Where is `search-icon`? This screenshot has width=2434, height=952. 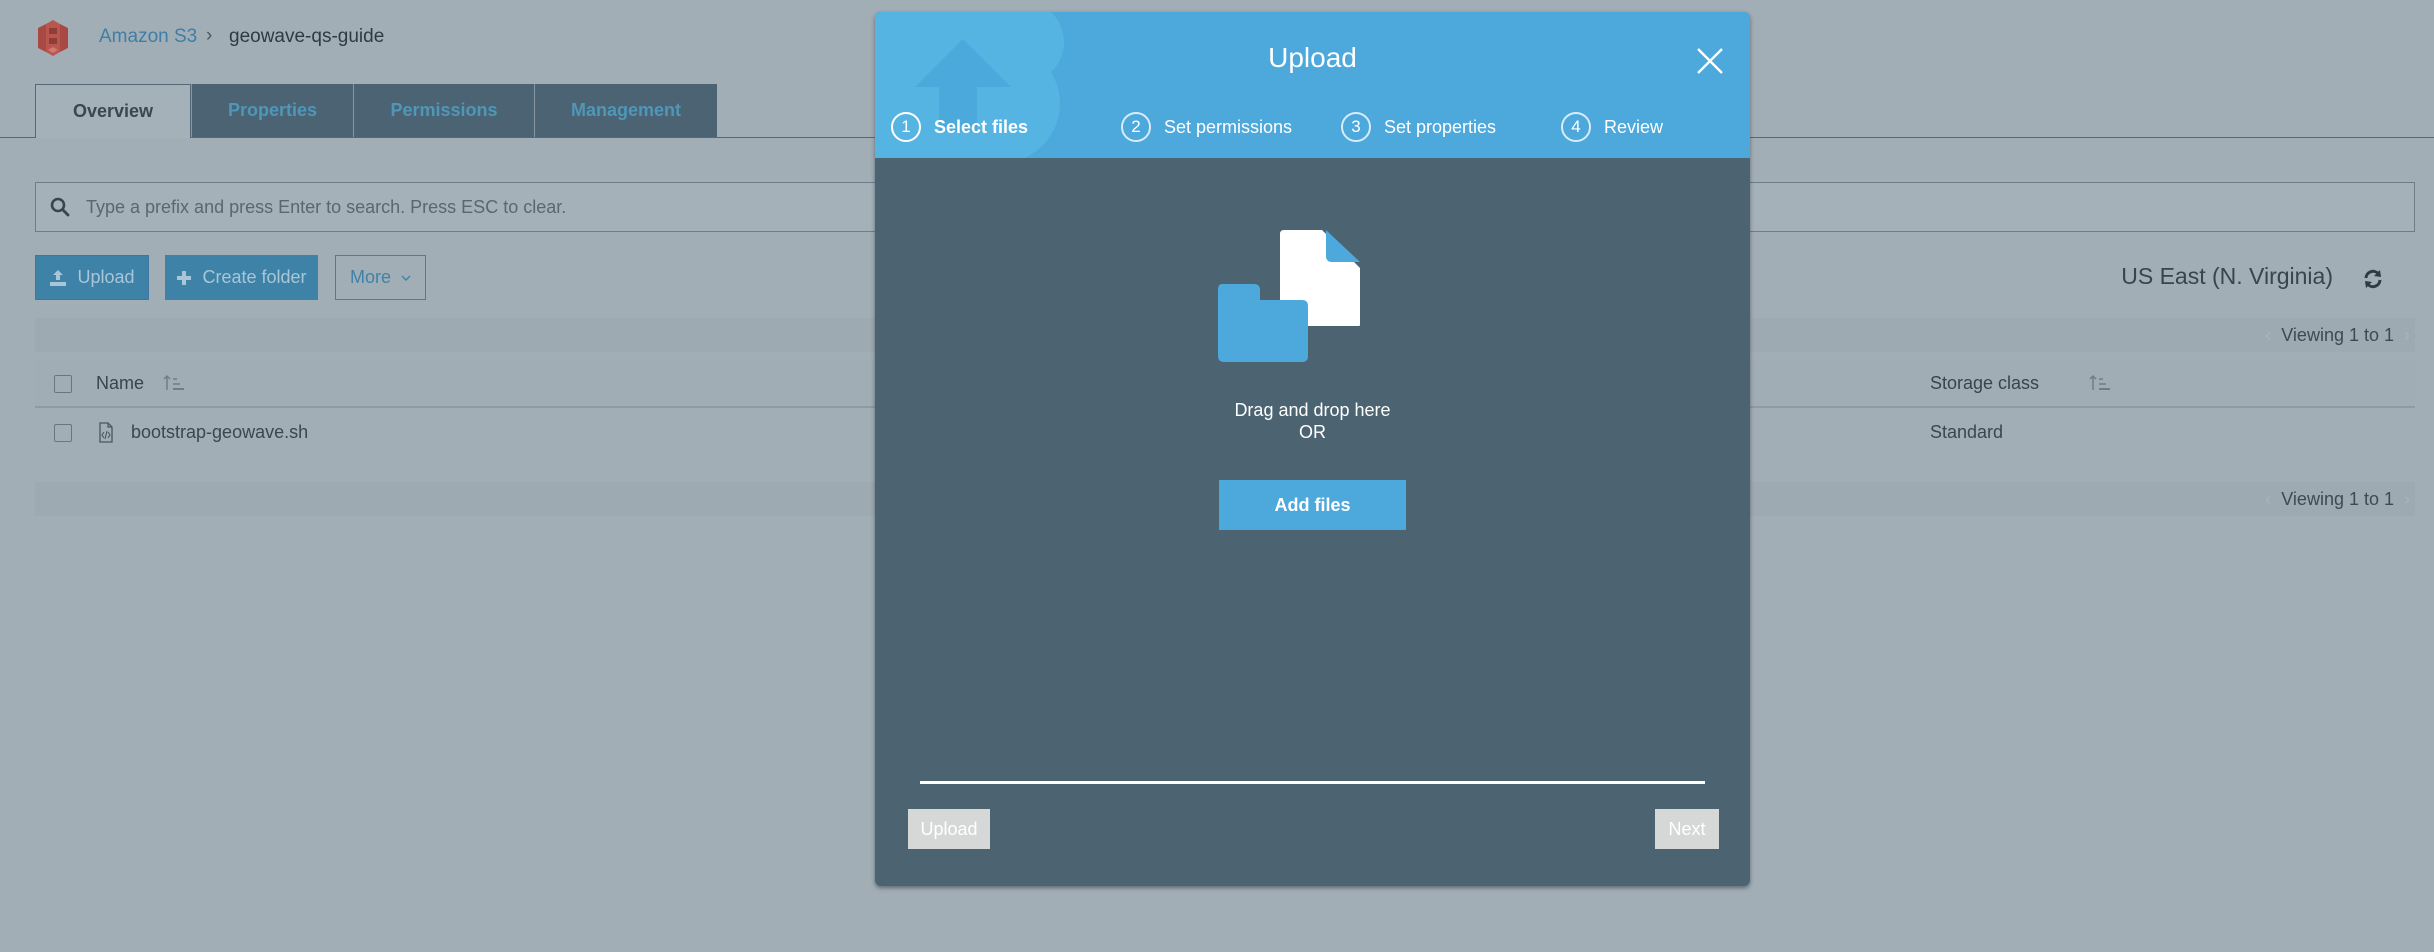 search-icon is located at coordinates (60, 207).